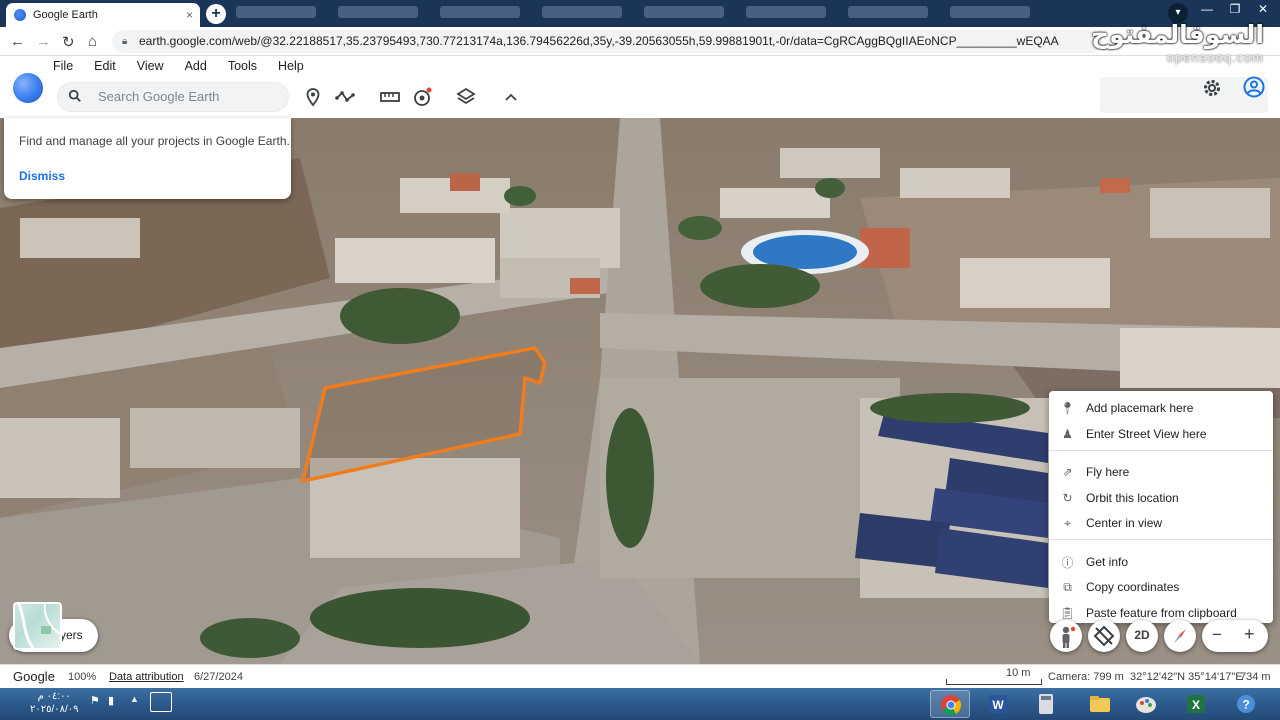  I want to click on menu-enter-street-view: ♟ Enter Street View here, so click(1161, 434).